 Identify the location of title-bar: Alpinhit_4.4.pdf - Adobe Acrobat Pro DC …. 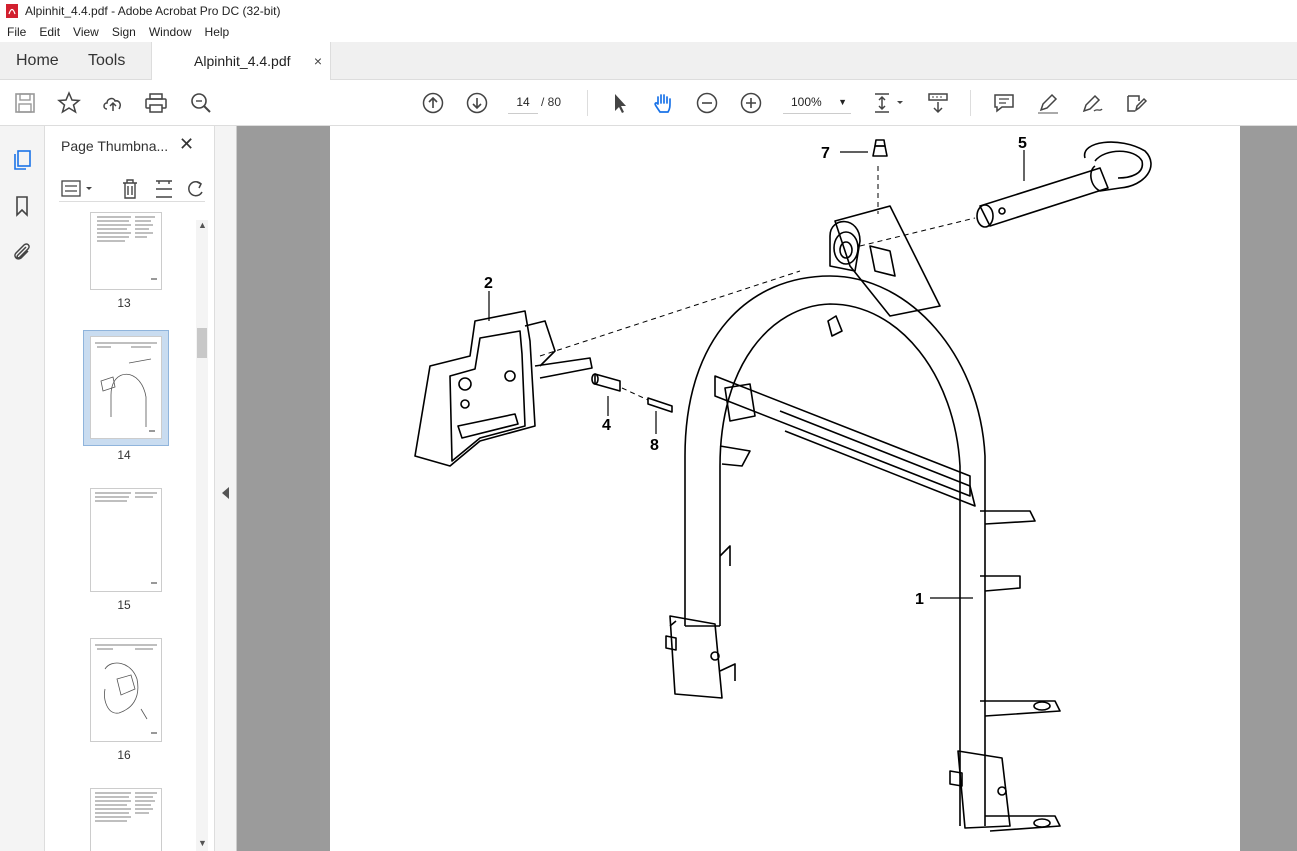
(648, 11).